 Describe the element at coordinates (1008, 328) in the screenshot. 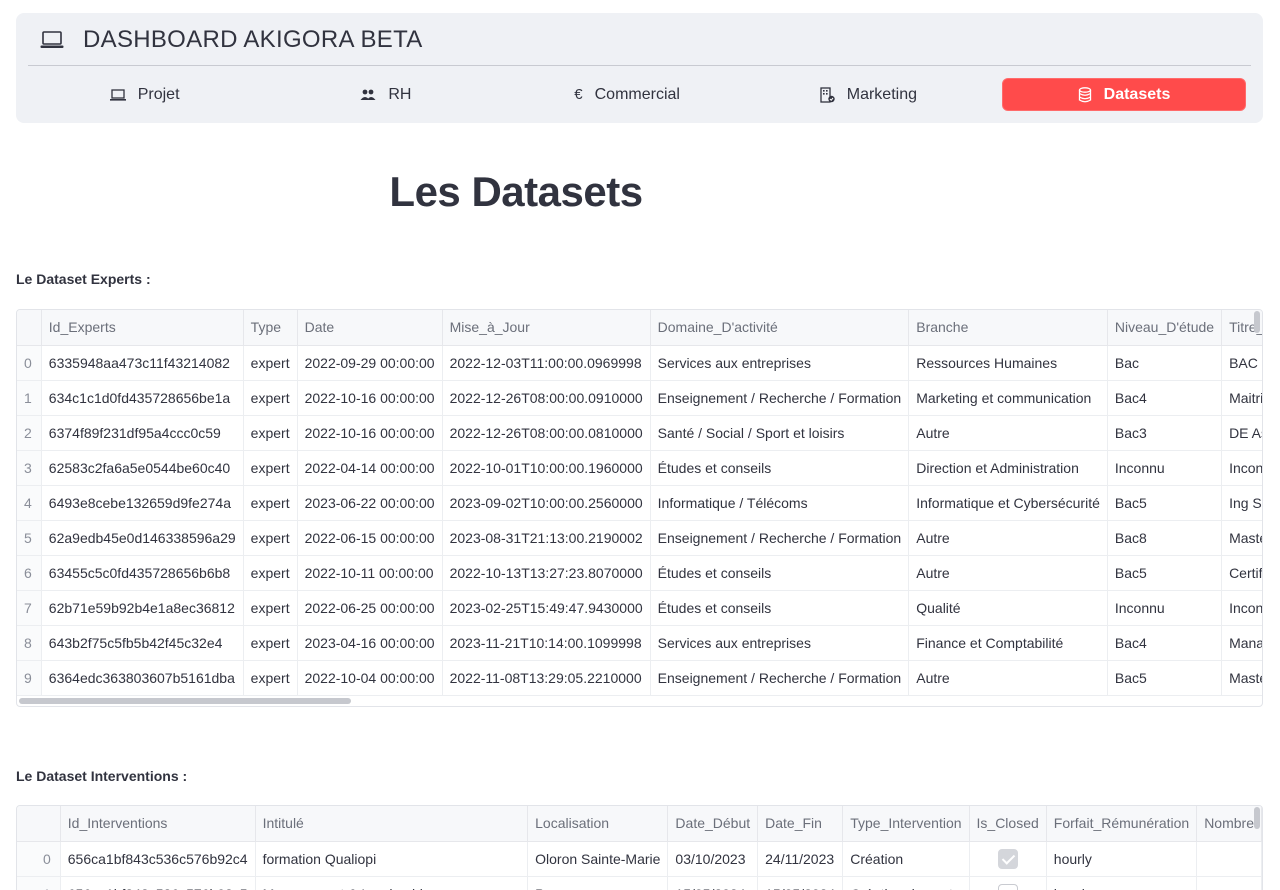

I see `column-header: Branche` at that location.